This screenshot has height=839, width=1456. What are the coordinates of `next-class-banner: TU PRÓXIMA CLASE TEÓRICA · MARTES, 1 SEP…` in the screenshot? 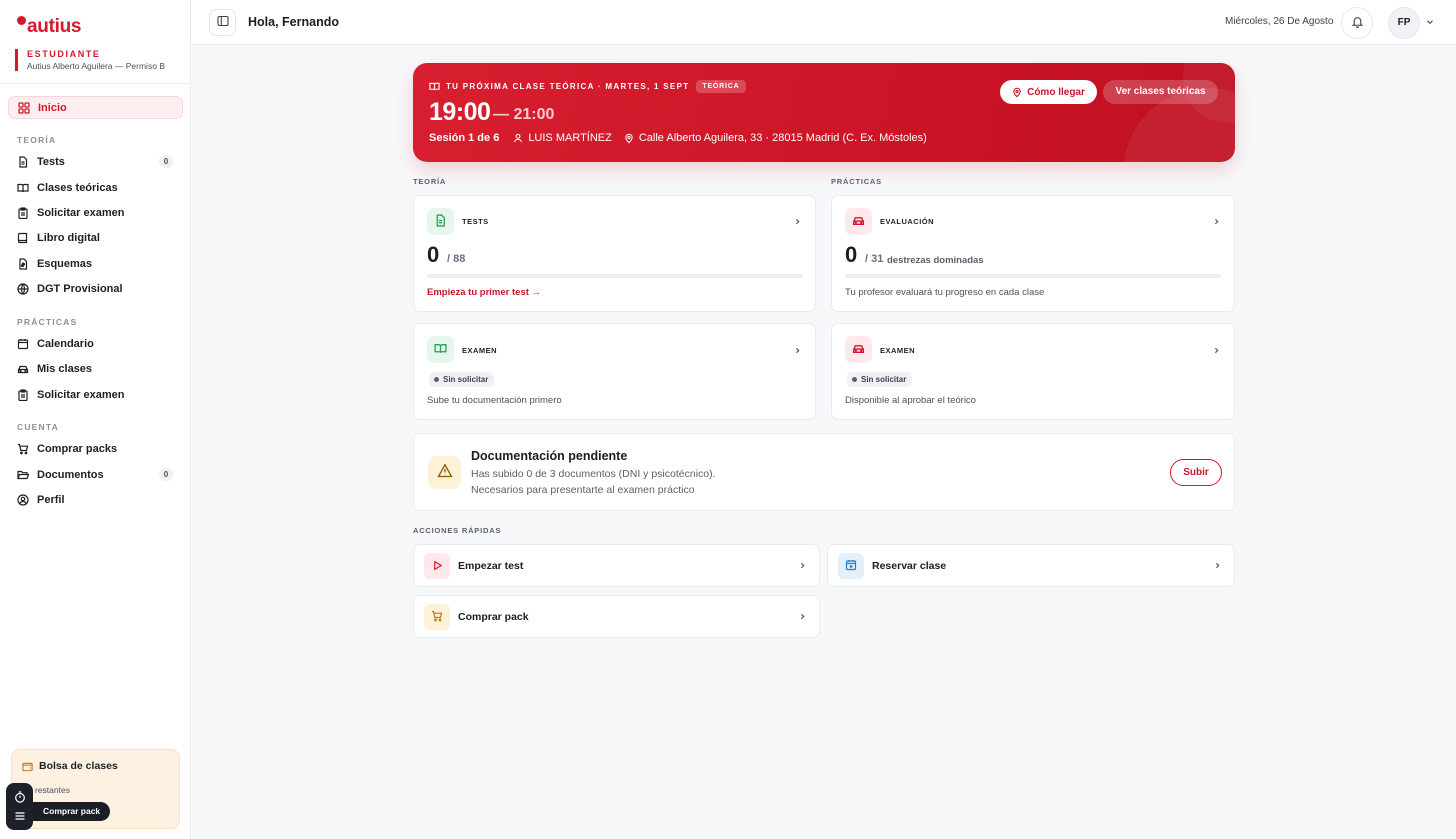 It's located at (824, 112).